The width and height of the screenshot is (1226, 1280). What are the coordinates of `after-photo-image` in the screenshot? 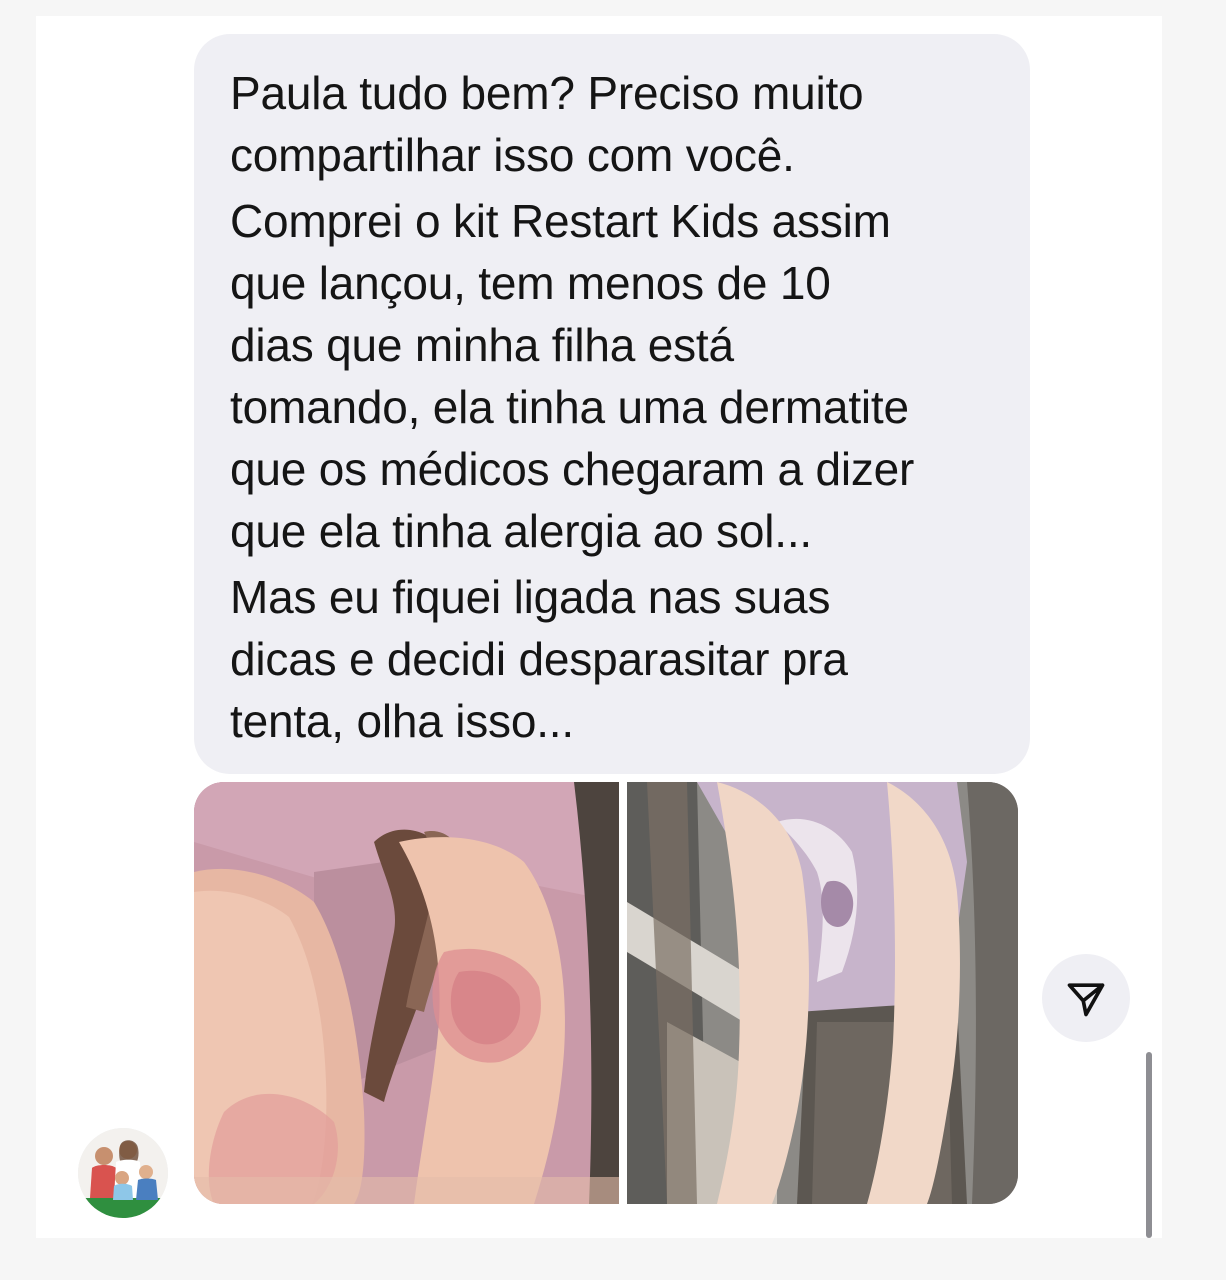 It's located at (822, 993).